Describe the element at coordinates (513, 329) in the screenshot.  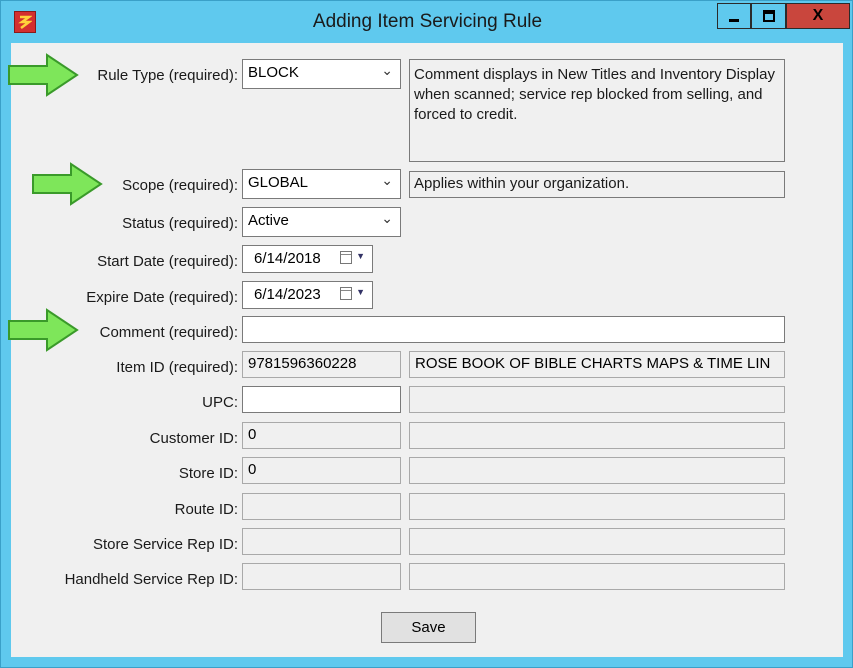
I see `comment-input` at that location.